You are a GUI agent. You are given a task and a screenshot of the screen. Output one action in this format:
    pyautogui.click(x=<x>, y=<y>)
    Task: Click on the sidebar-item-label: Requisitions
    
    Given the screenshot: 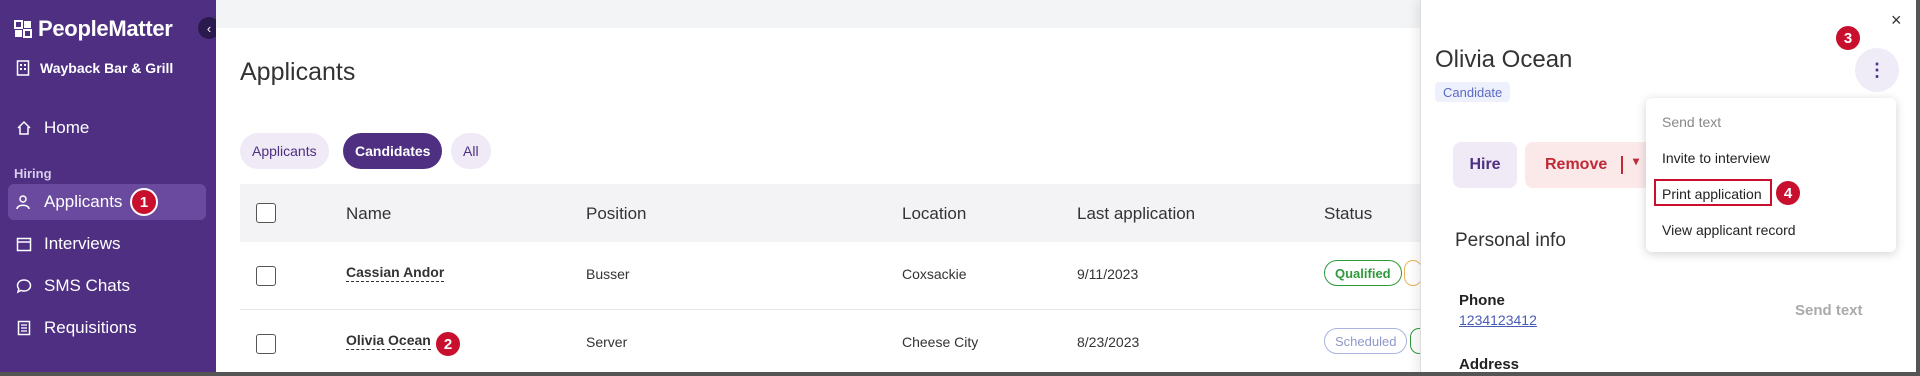 What is the action you would take?
    pyautogui.click(x=90, y=327)
    